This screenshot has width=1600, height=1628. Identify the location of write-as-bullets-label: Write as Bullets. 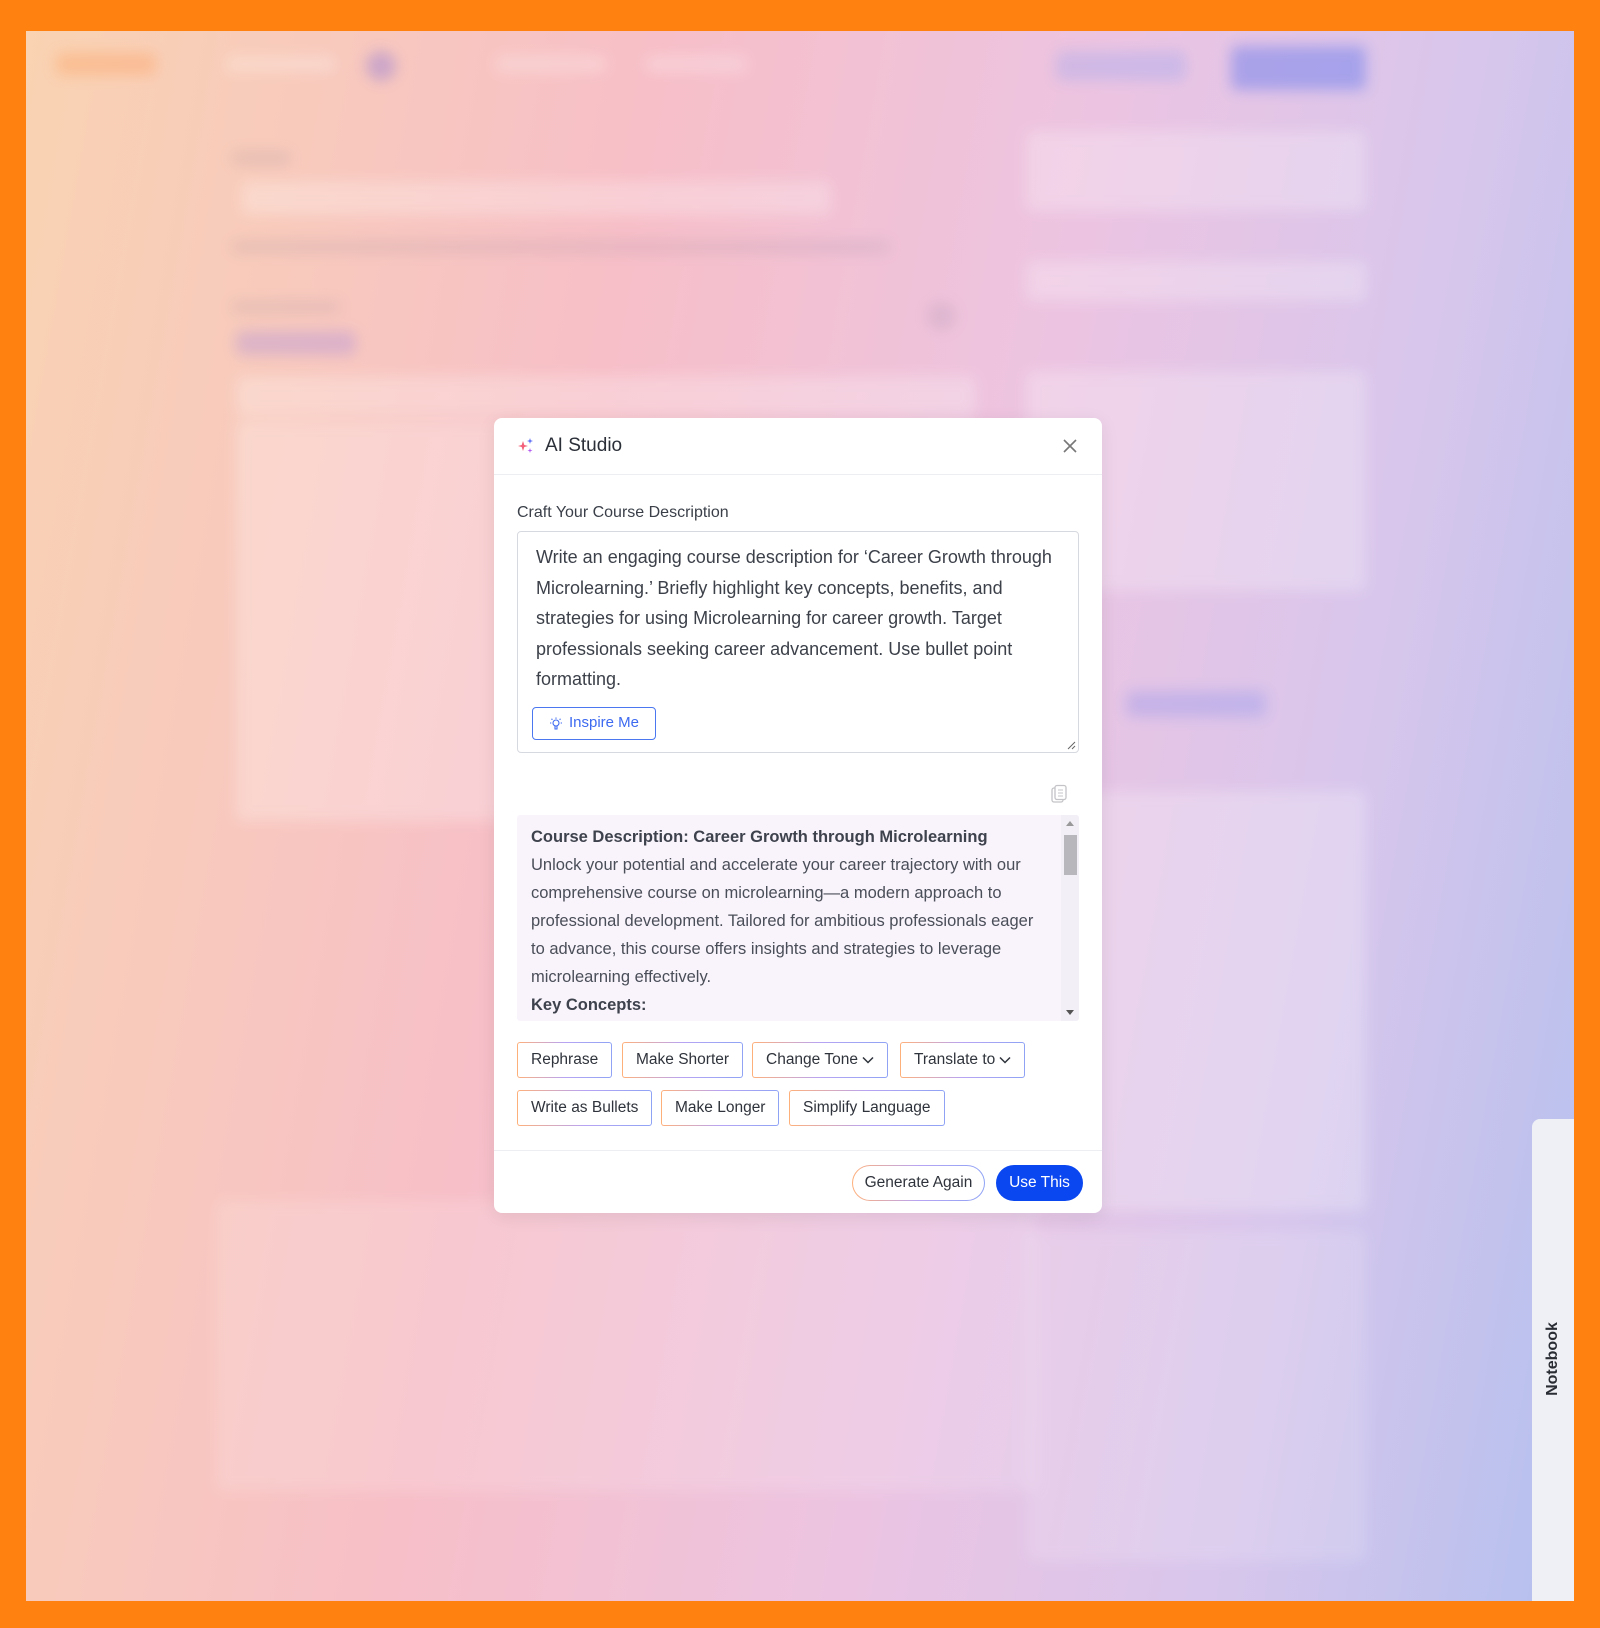
(585, 1107).